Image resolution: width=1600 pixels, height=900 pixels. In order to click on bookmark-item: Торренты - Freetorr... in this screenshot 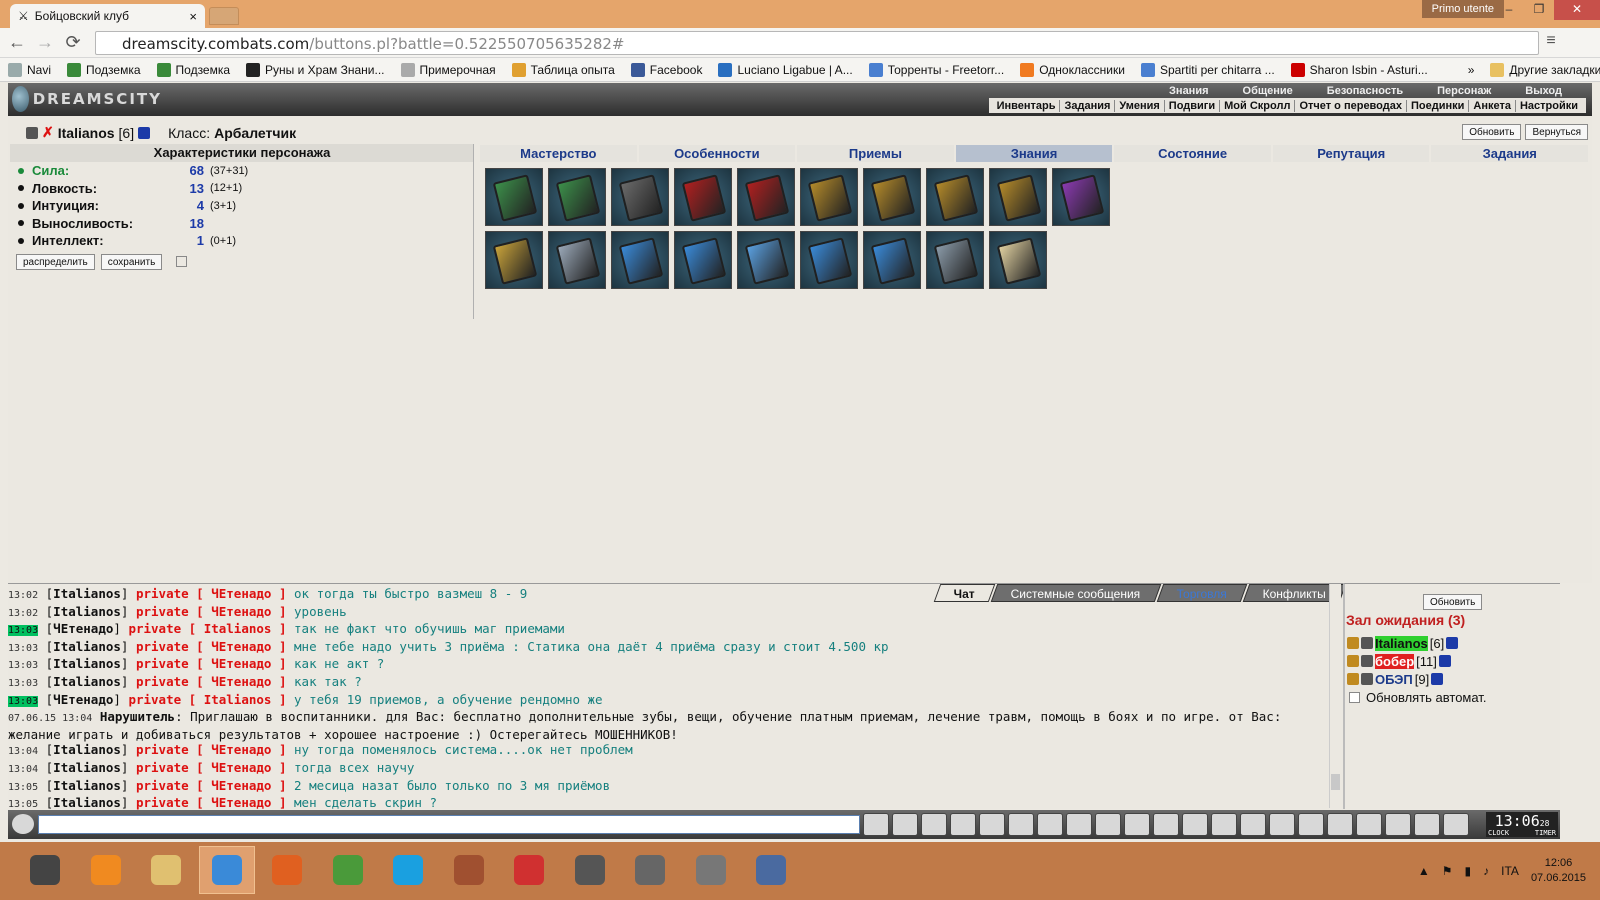, I will do `click(937, 69)`.